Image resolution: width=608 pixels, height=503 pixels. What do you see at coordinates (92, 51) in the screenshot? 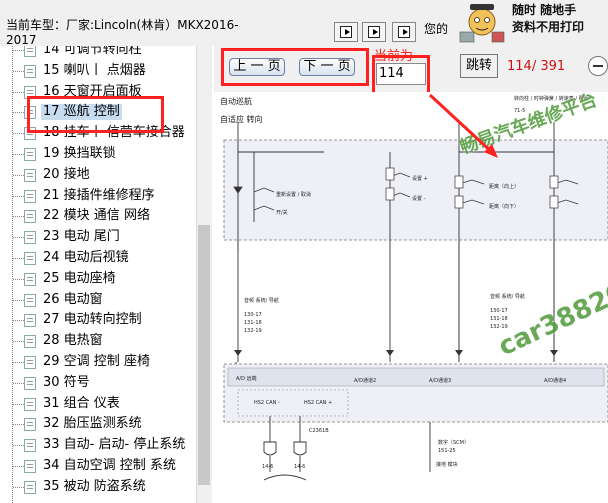
I see `sidebar-item-label: 14 可调节转向柱` at bounding box center [92, 51].